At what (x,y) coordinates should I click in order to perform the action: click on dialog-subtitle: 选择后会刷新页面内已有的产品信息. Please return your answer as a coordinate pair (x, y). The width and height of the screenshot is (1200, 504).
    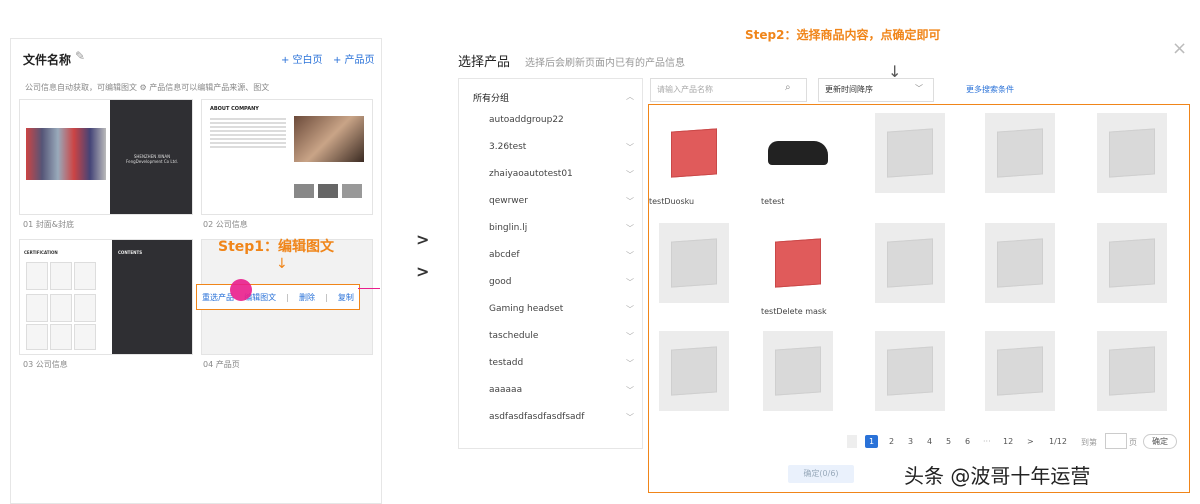
    Looking at the image, I should click on (605, 63).